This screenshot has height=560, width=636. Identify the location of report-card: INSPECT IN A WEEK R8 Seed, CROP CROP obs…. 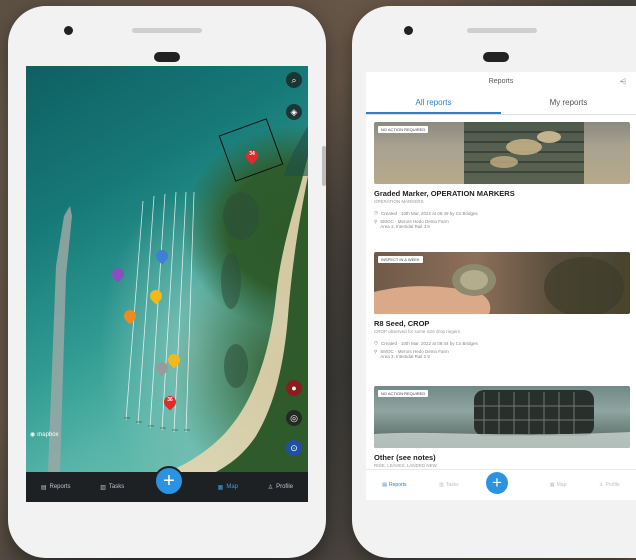
(502, 305).